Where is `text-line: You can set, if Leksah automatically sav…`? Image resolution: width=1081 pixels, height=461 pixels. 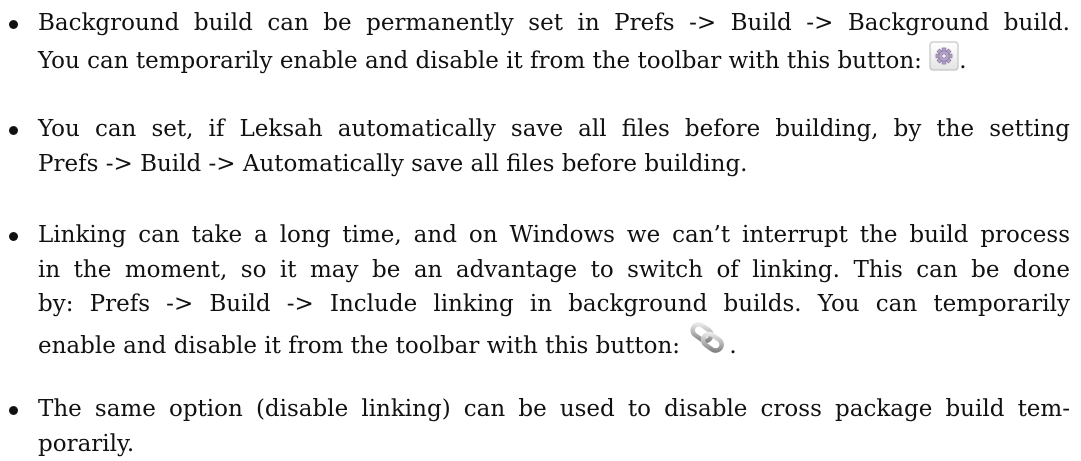
text-line: You can set, if Leksah automatically sav… is located at coordinates (554, 129).